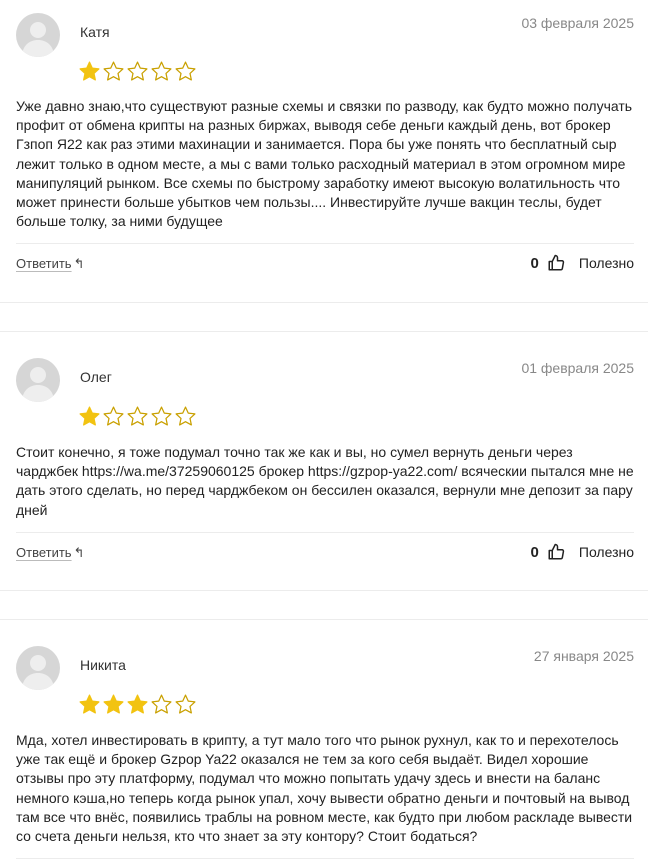 The height and width of the screenshot is (863, 648). What do you see at coordinates (325, 858) in the screenshot?
I see `divider` at bounding box center [325, 858].